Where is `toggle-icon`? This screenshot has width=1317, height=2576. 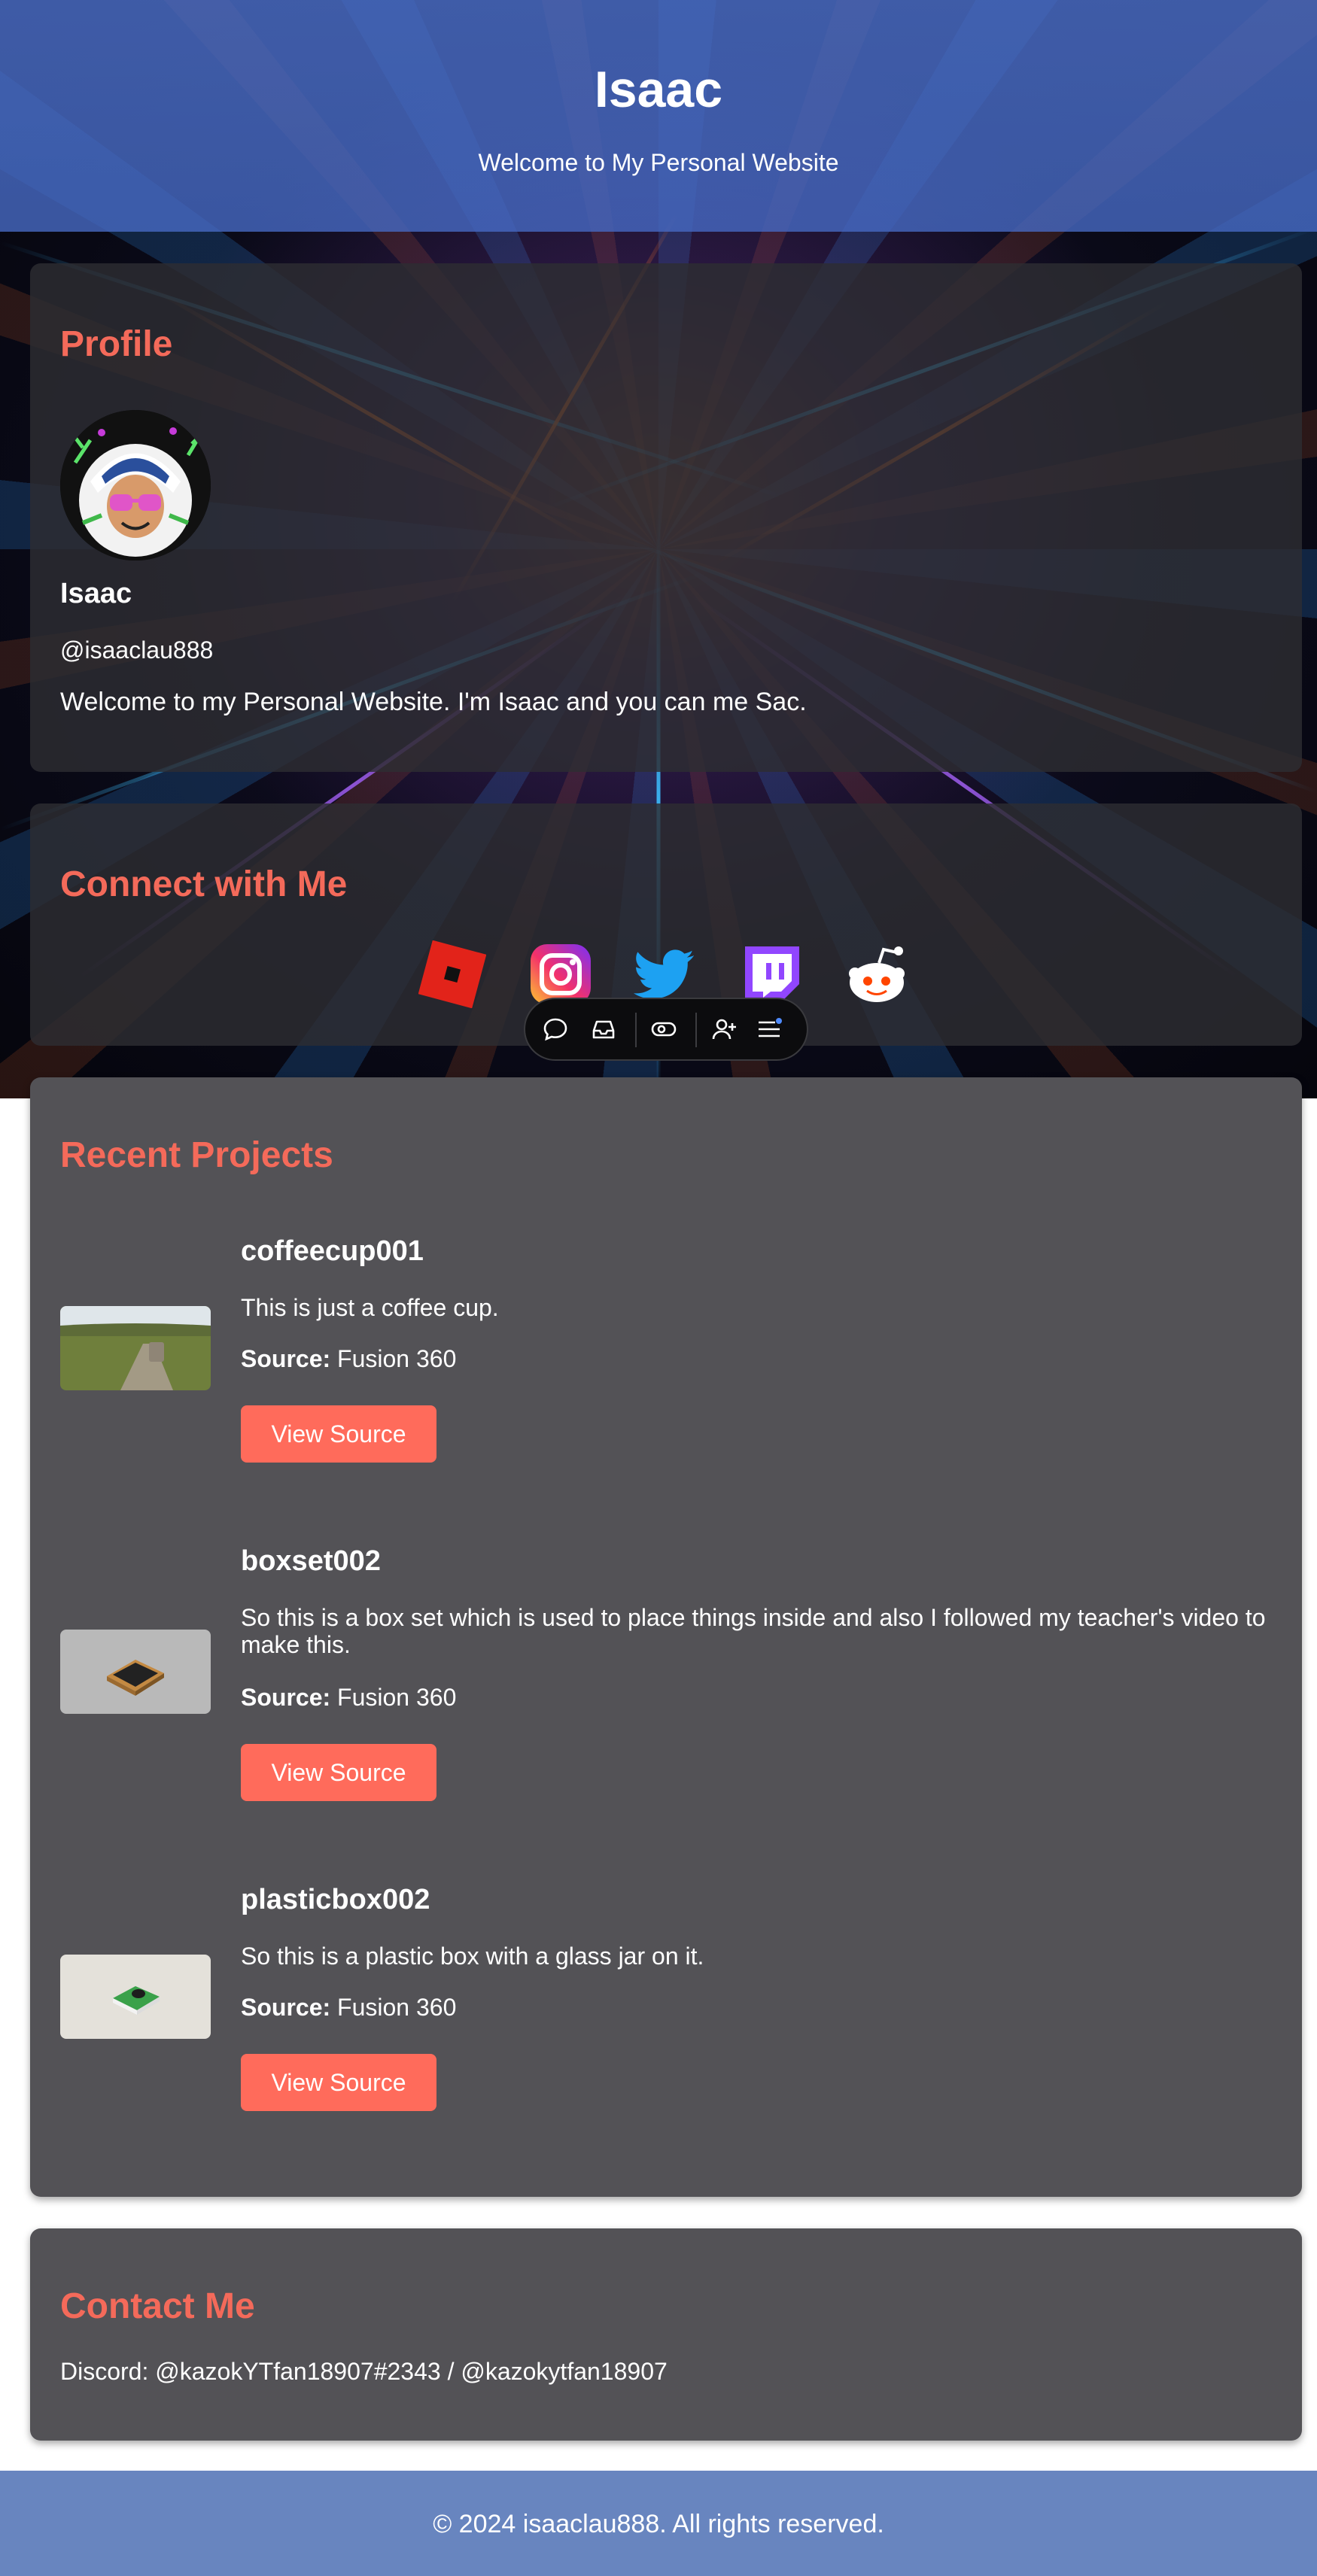 toggle-icon is located at coordinates (663, 1029).